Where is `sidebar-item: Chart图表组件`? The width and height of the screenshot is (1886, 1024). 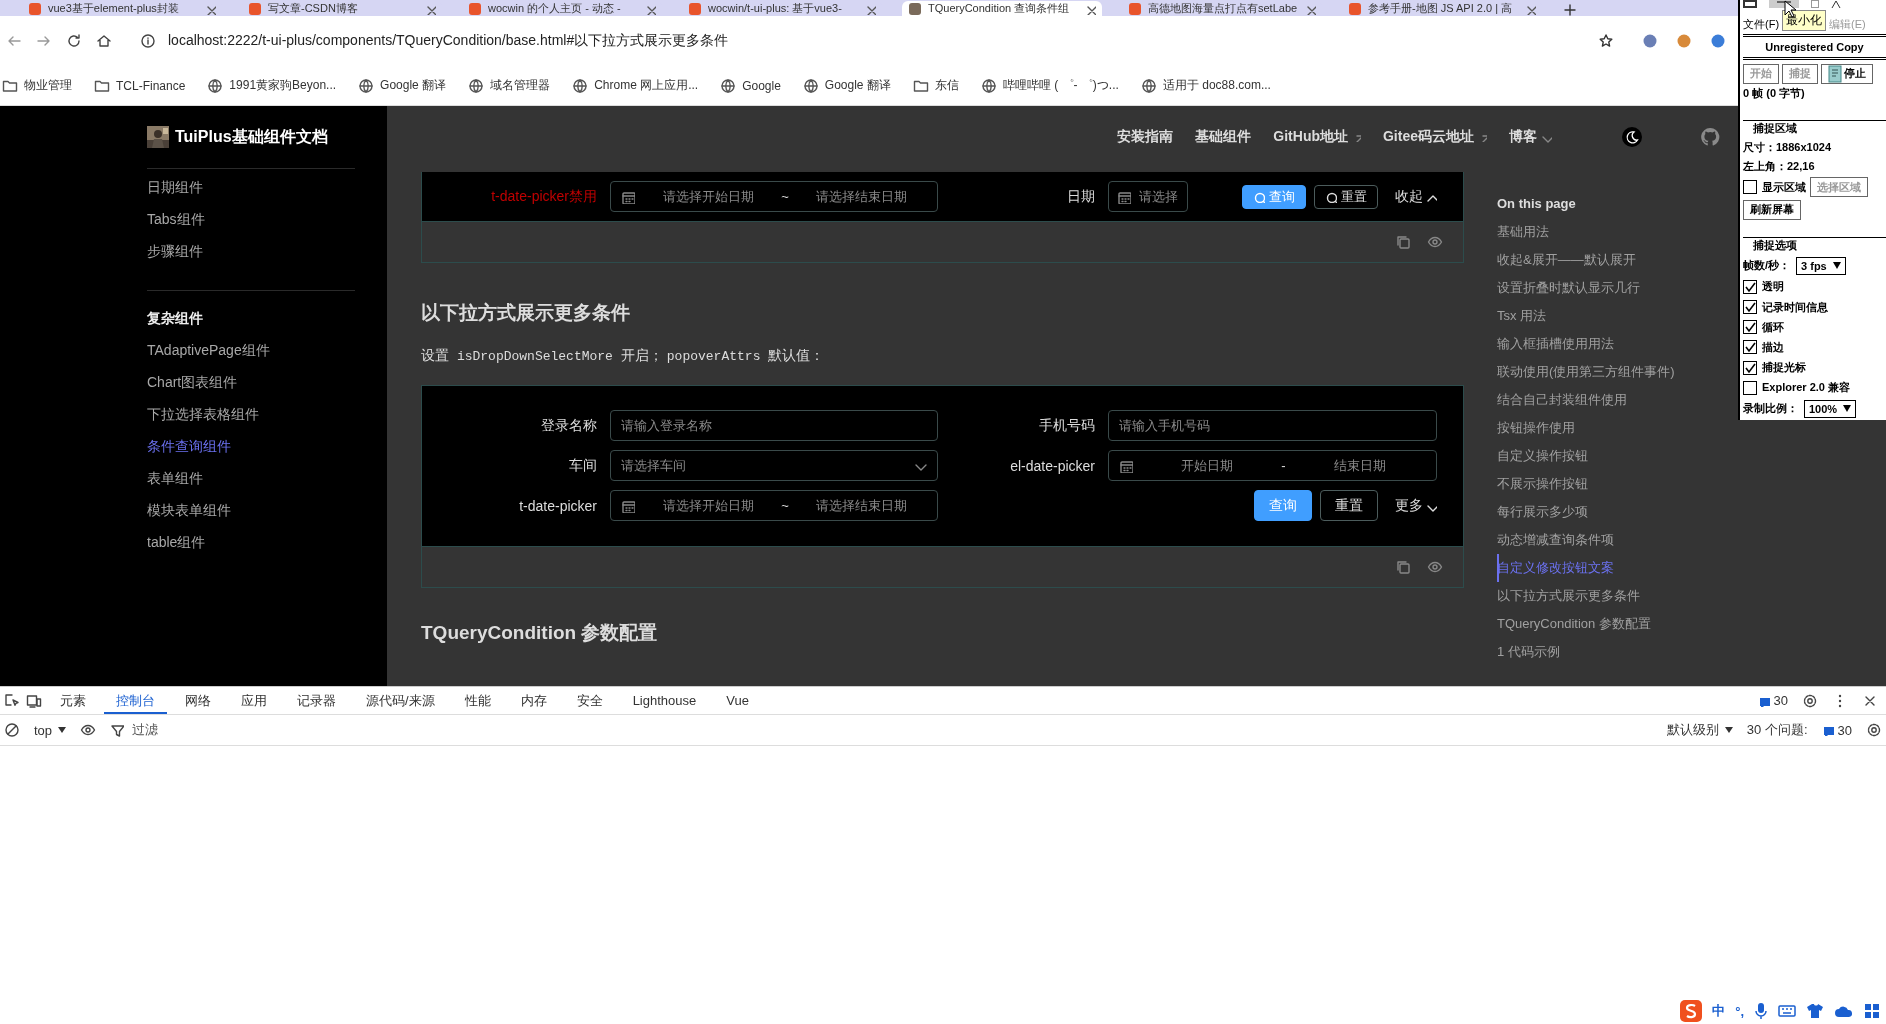 sidebar-item: Chart图表组件 is located at coordinates (192, 382).